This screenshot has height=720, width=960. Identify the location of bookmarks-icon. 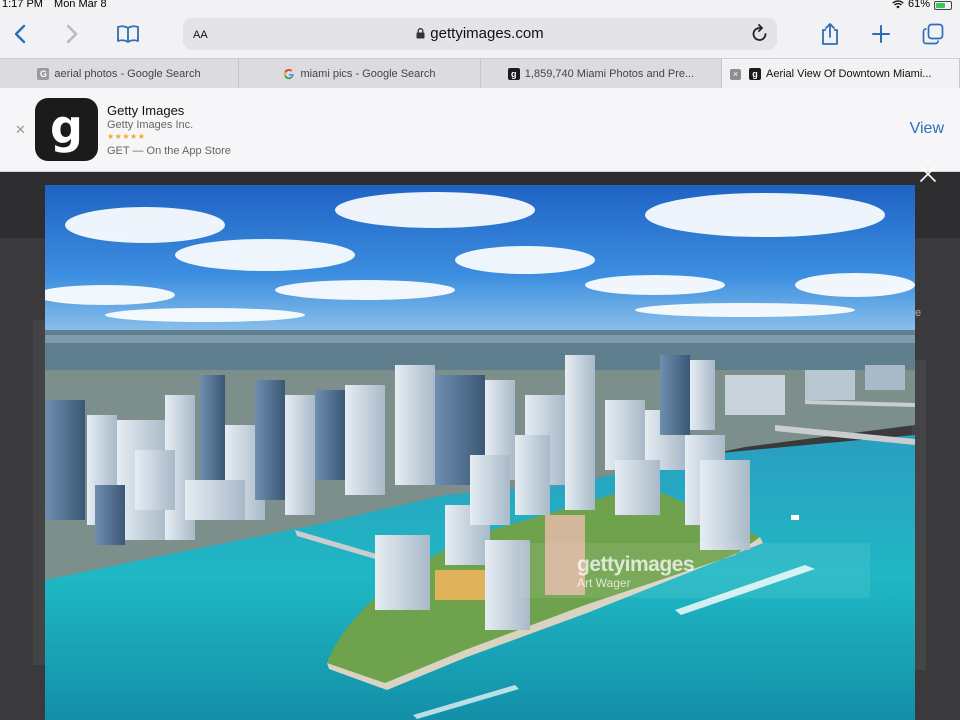
(128, 34).